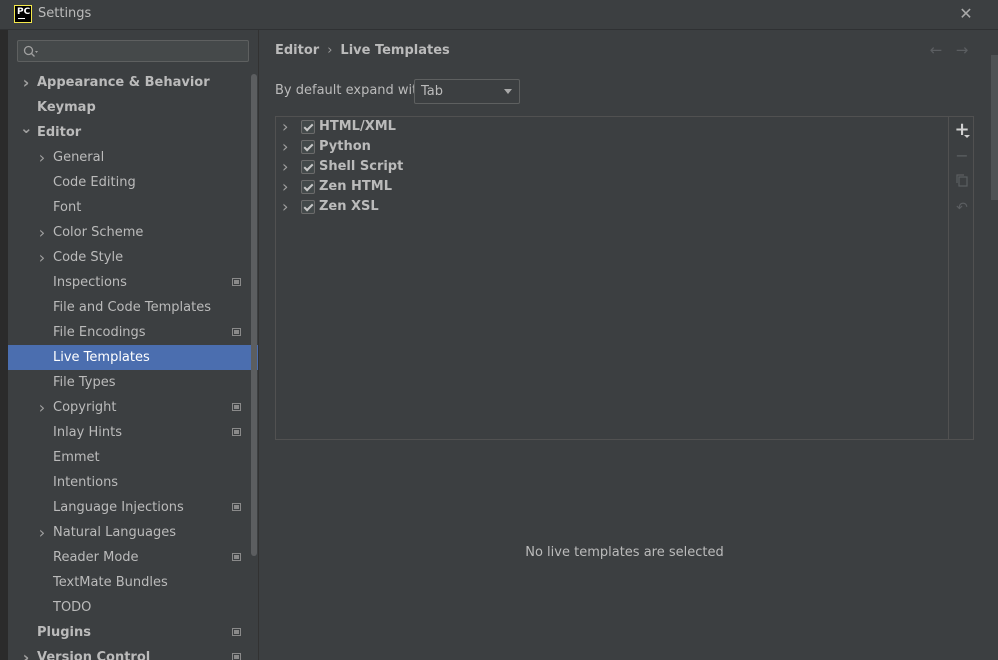 The image size is (998, 660). Describe the element at coordinates (133, 207) in the screenshot. I see `sidebar-item-font: Font` at that location.